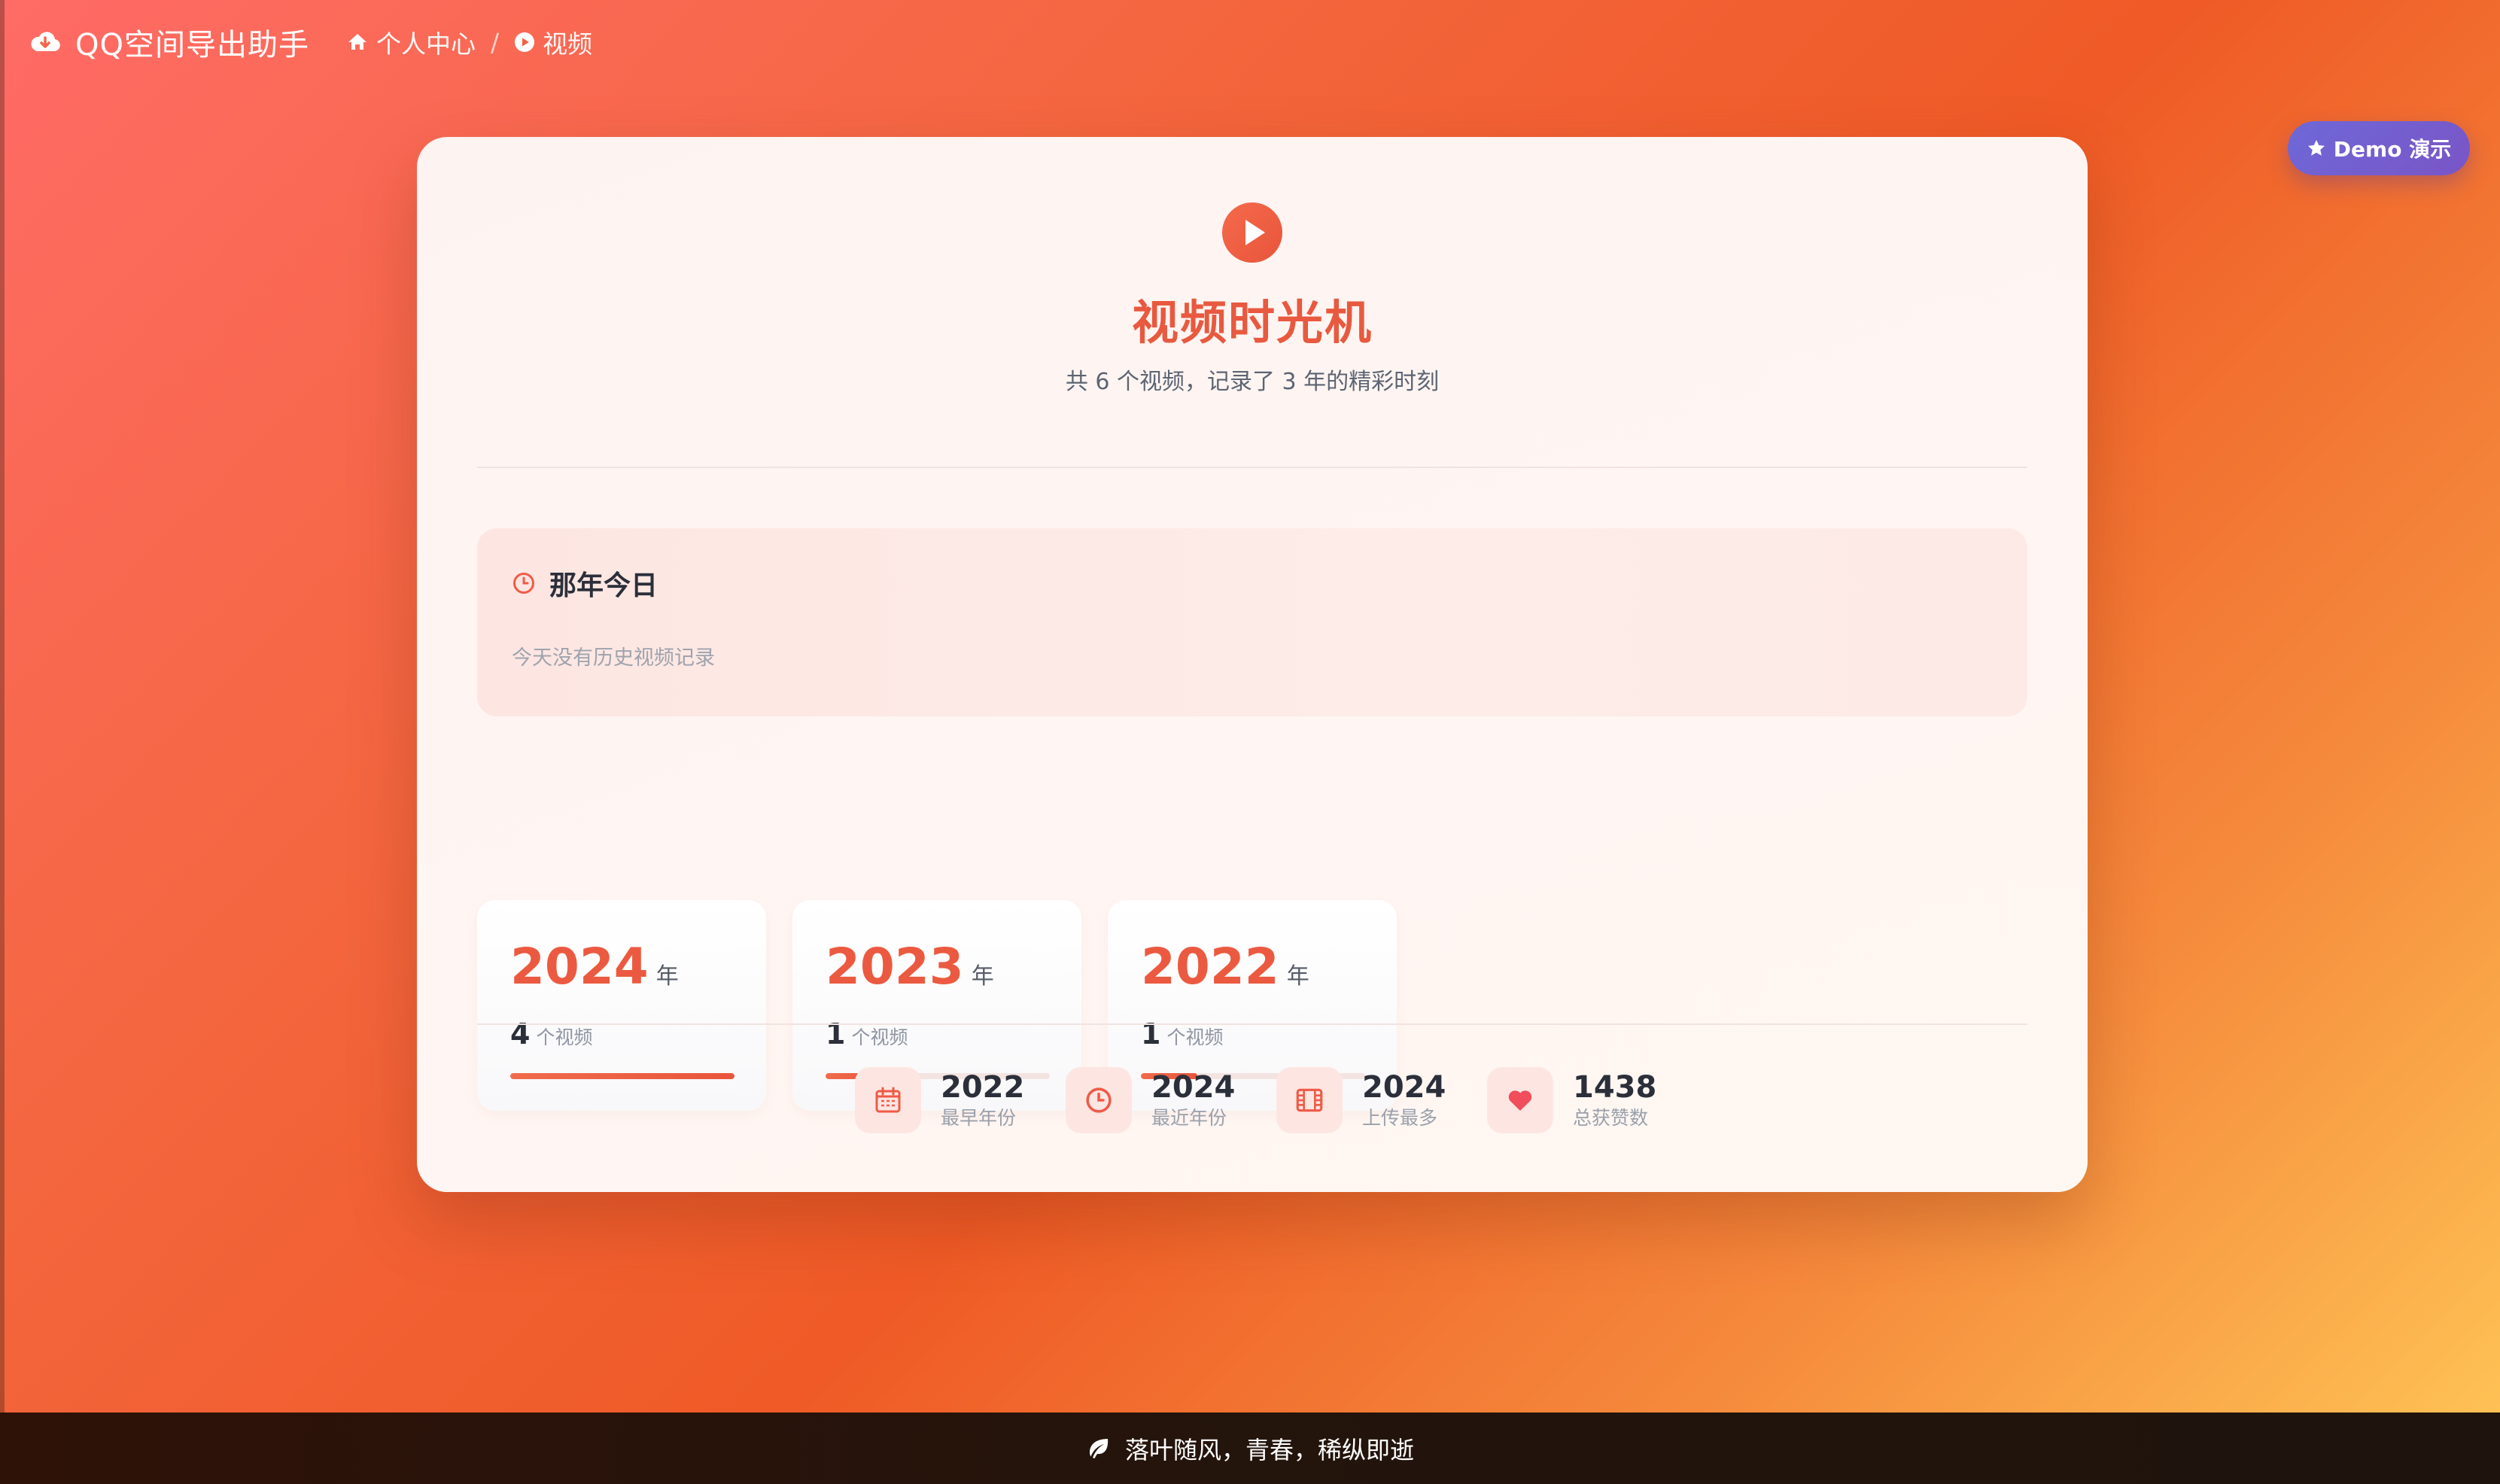 The height and width of the screenshot is (1484, 2500). I want to click on breadcrumb-item-home: 个人中心, so click(411, 42).